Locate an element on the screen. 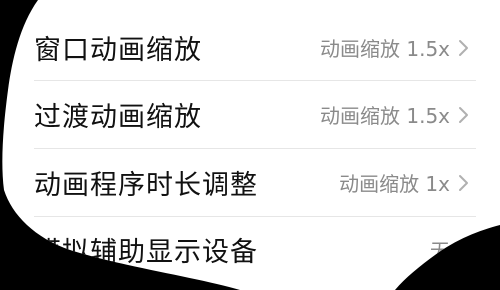  row-label: 动画程序时长调整 is located at coordinates (146, 185).